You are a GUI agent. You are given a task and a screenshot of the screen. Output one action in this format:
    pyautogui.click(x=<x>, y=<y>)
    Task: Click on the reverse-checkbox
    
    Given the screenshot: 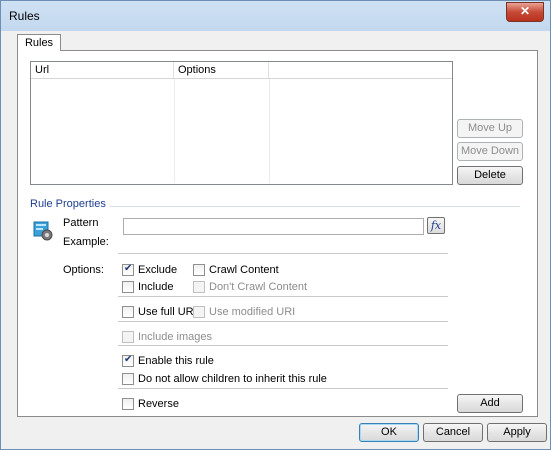 What is the action you would take?
    pyautogui.click(x=128, y=404)
    